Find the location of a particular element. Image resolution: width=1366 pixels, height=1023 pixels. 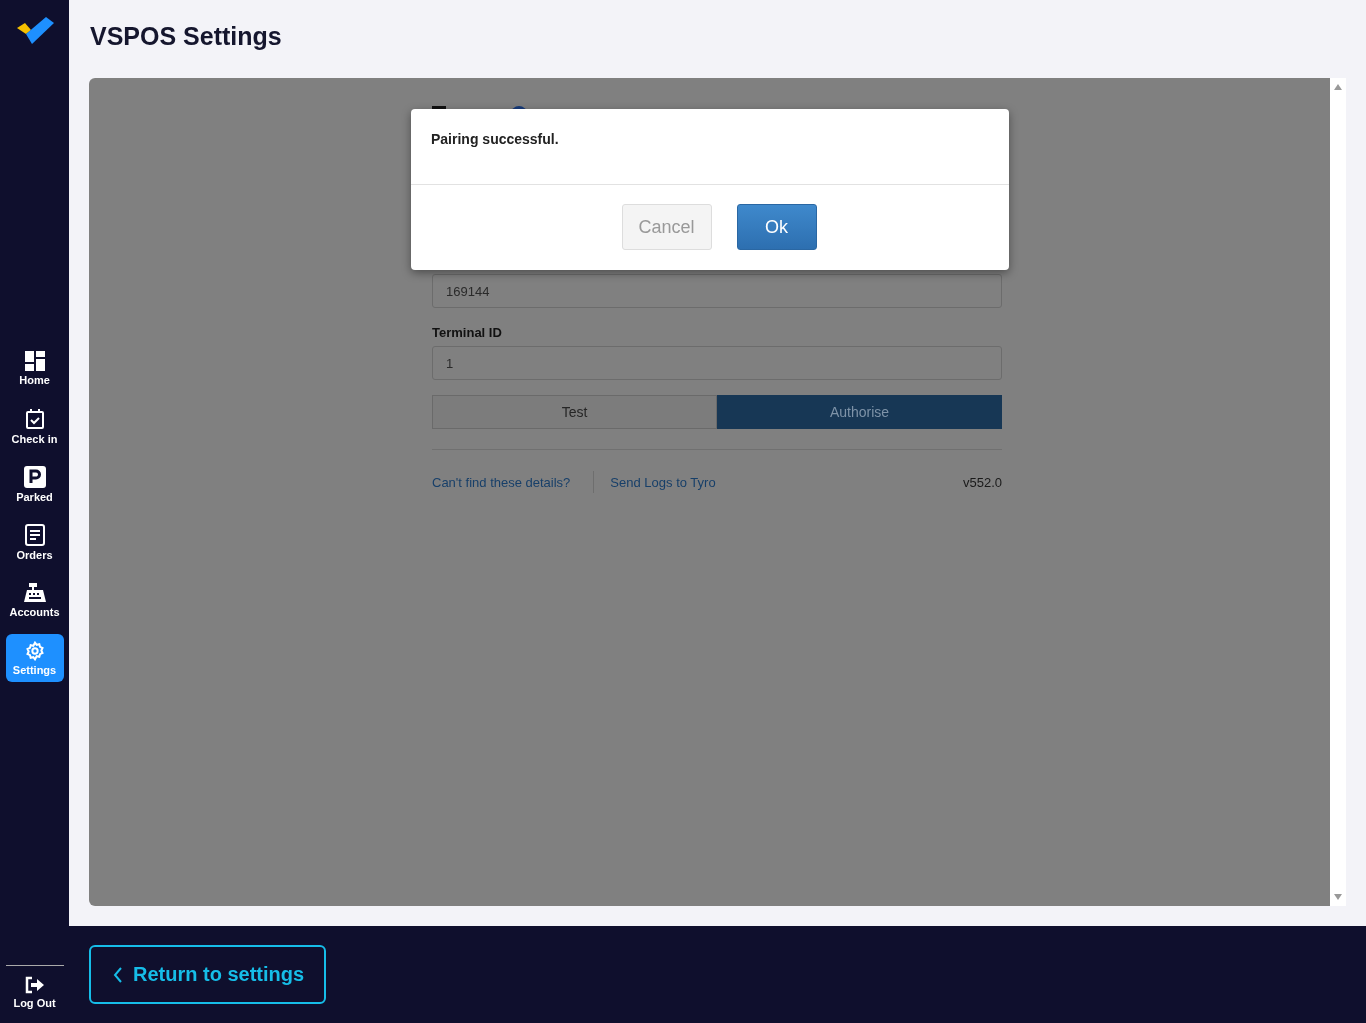

settings-icon is located at coordinates (34, 650).